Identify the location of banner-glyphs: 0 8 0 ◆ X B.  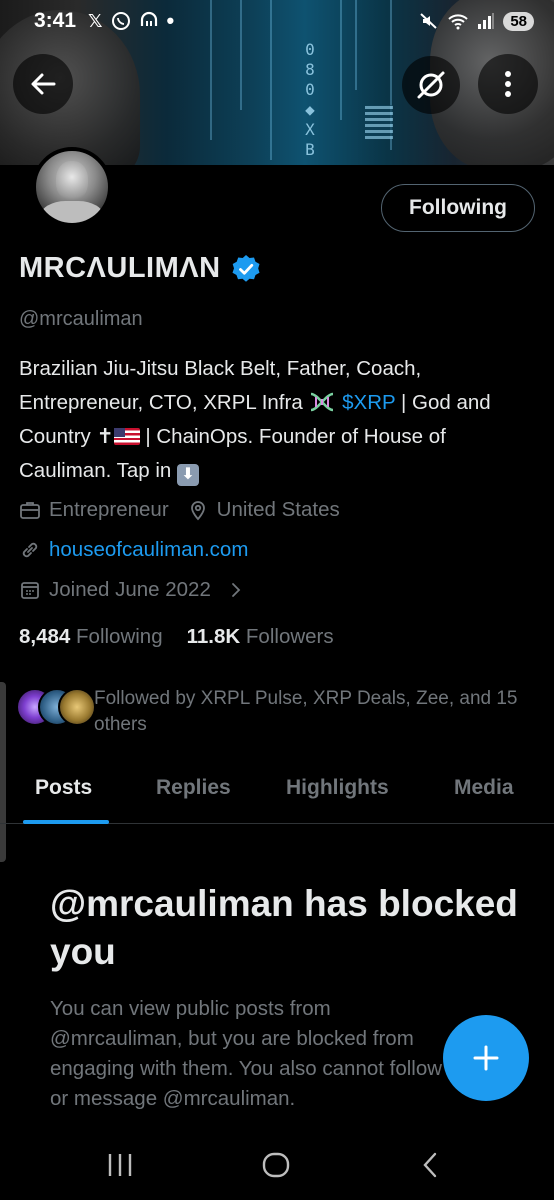
(310, 99).